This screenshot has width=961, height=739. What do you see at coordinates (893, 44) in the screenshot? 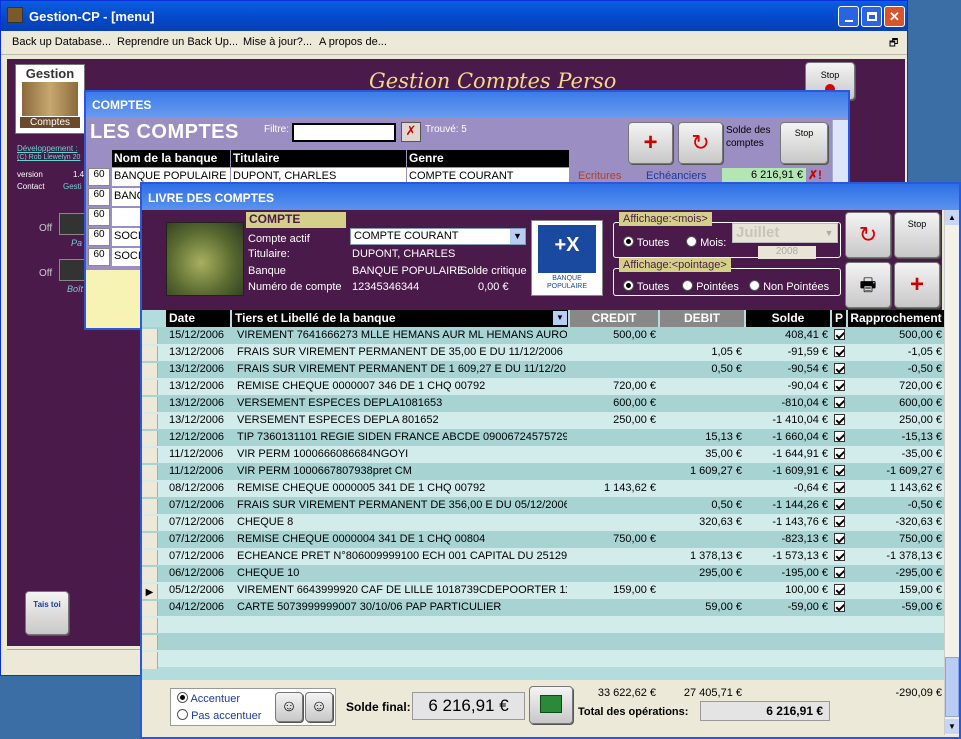
I see `restore-window-icon: 🗗` at bounding box center [893, 44].